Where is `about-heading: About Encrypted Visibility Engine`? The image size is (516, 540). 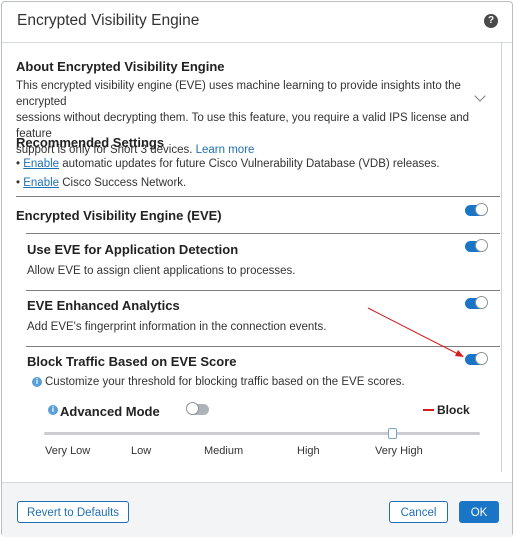 about-heading: About Encrypted Visibility Engine is located at coordinates (120, 66).